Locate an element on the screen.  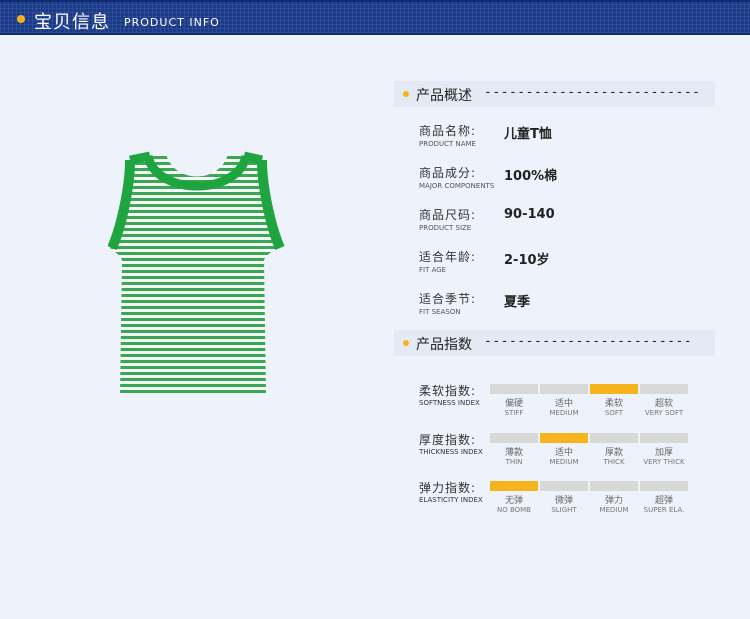
index-option-label: 无弹 is located at coordinates (513, 501).